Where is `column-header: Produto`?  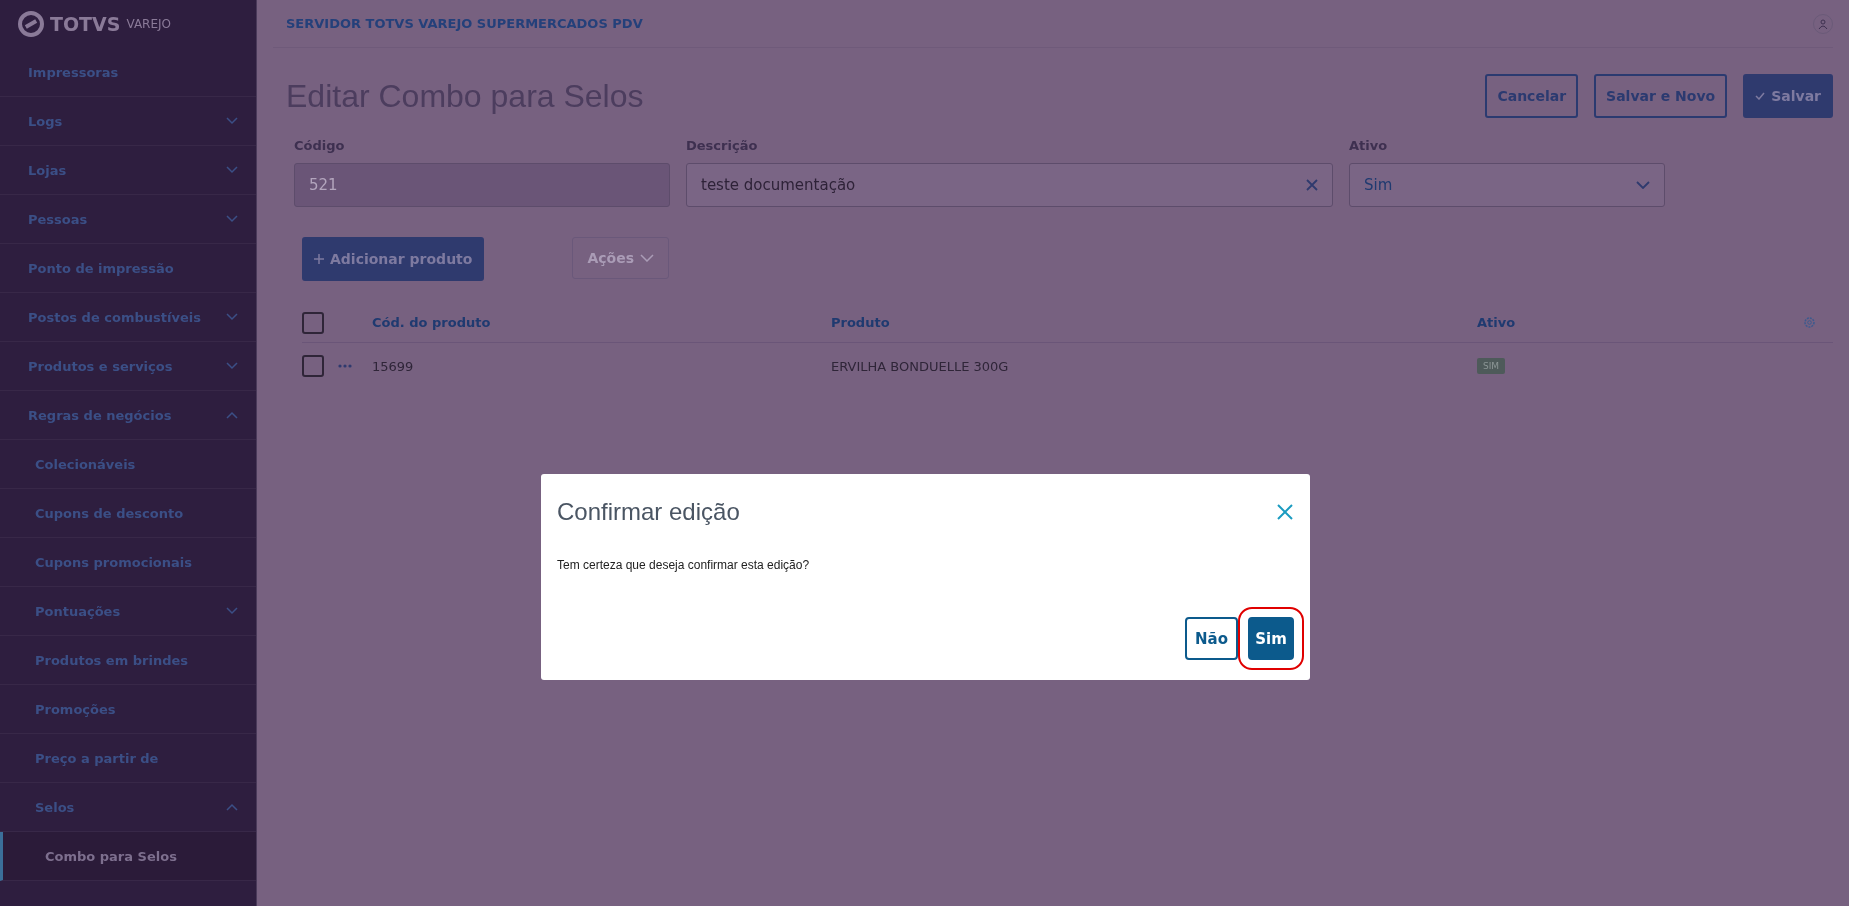 column-header: Produto is located at coordinates (861, 322).